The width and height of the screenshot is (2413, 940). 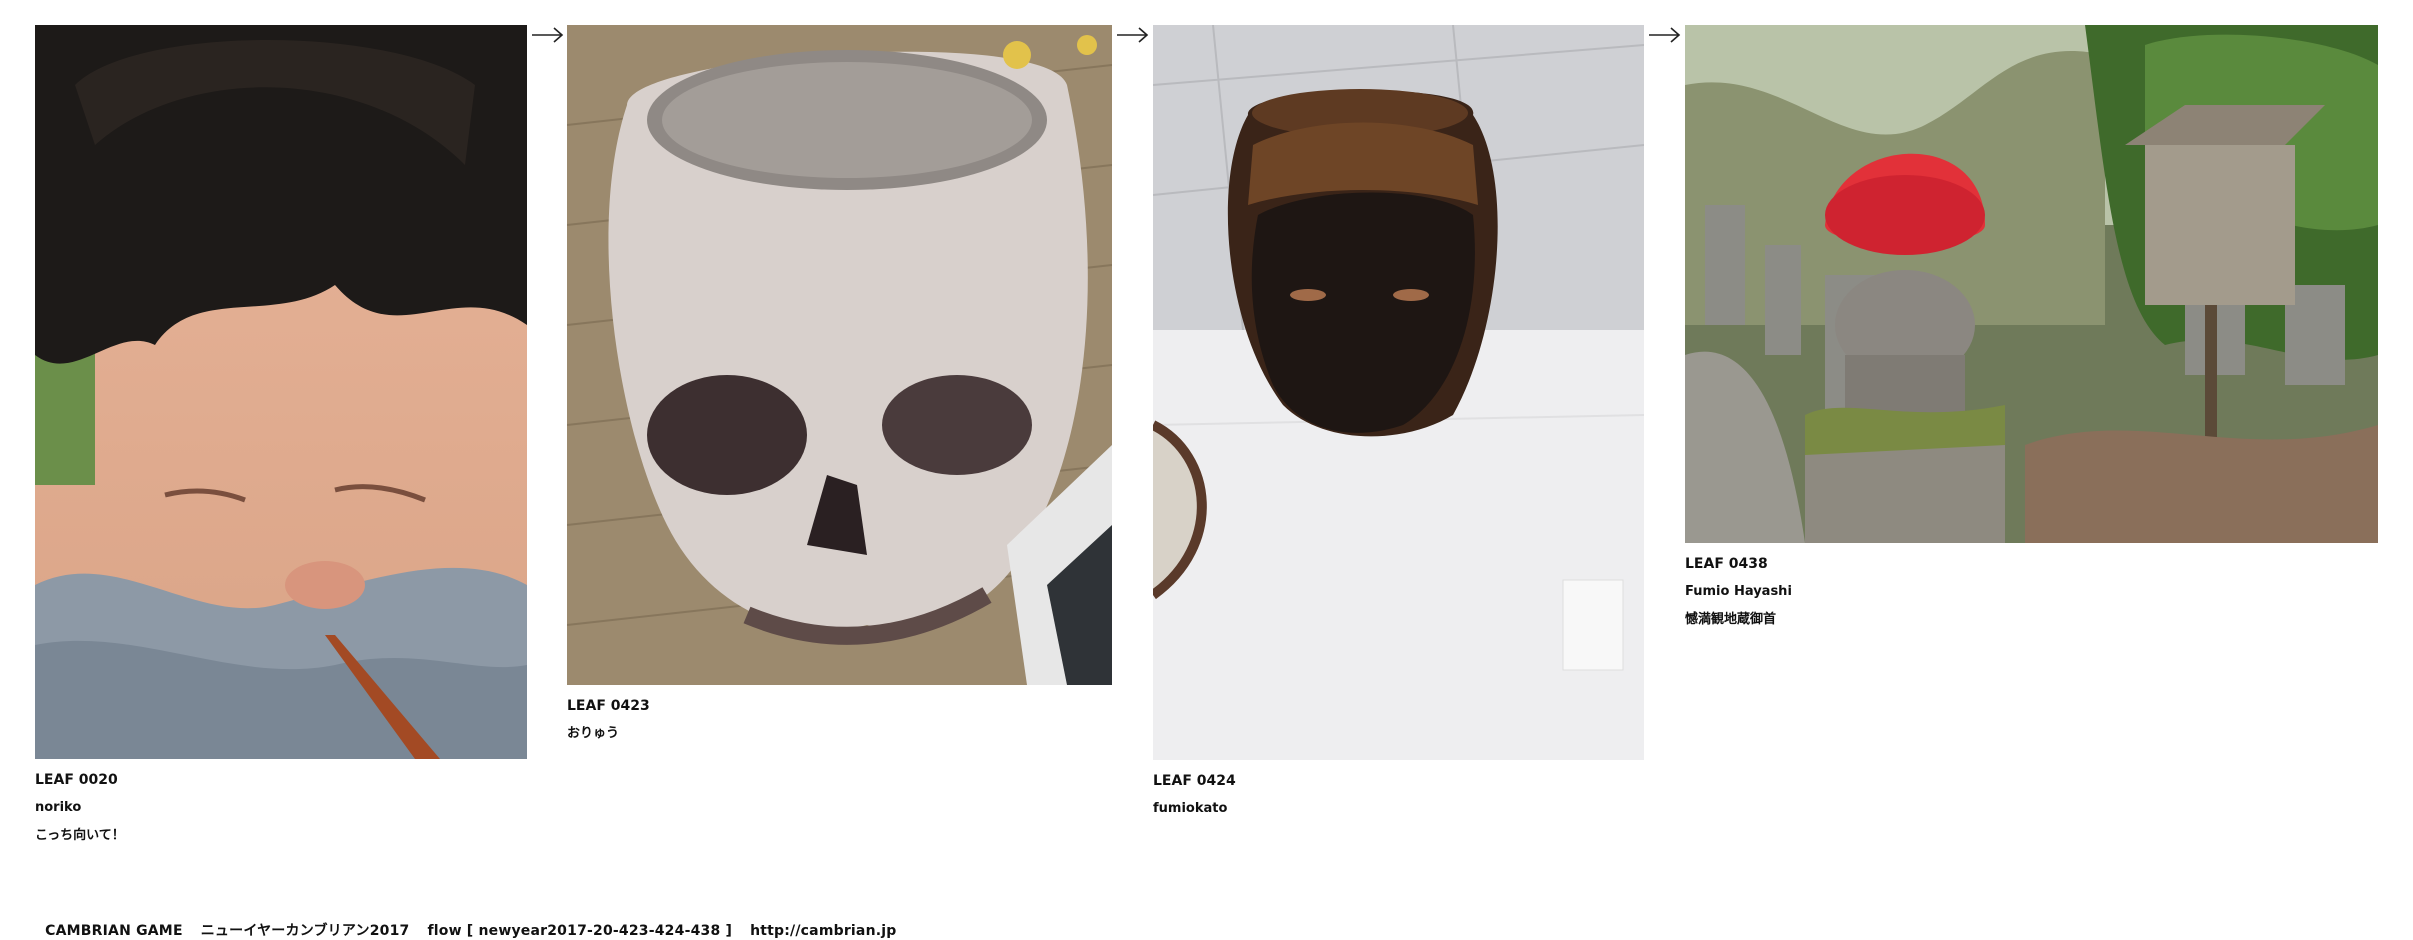 I want to click on leaf-author: Fumio Hayashi, so click(x=2031, y=592).